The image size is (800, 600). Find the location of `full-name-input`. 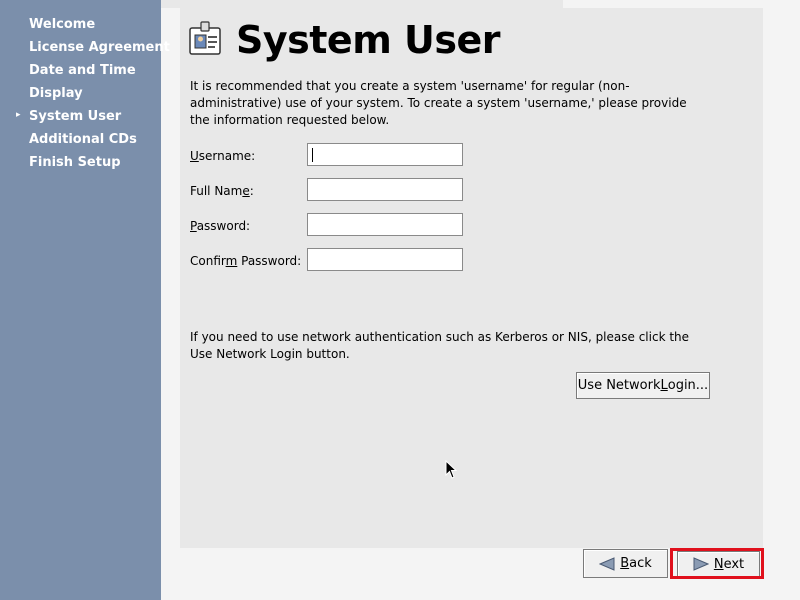

full-name-input is located at coordinates (385, 189).